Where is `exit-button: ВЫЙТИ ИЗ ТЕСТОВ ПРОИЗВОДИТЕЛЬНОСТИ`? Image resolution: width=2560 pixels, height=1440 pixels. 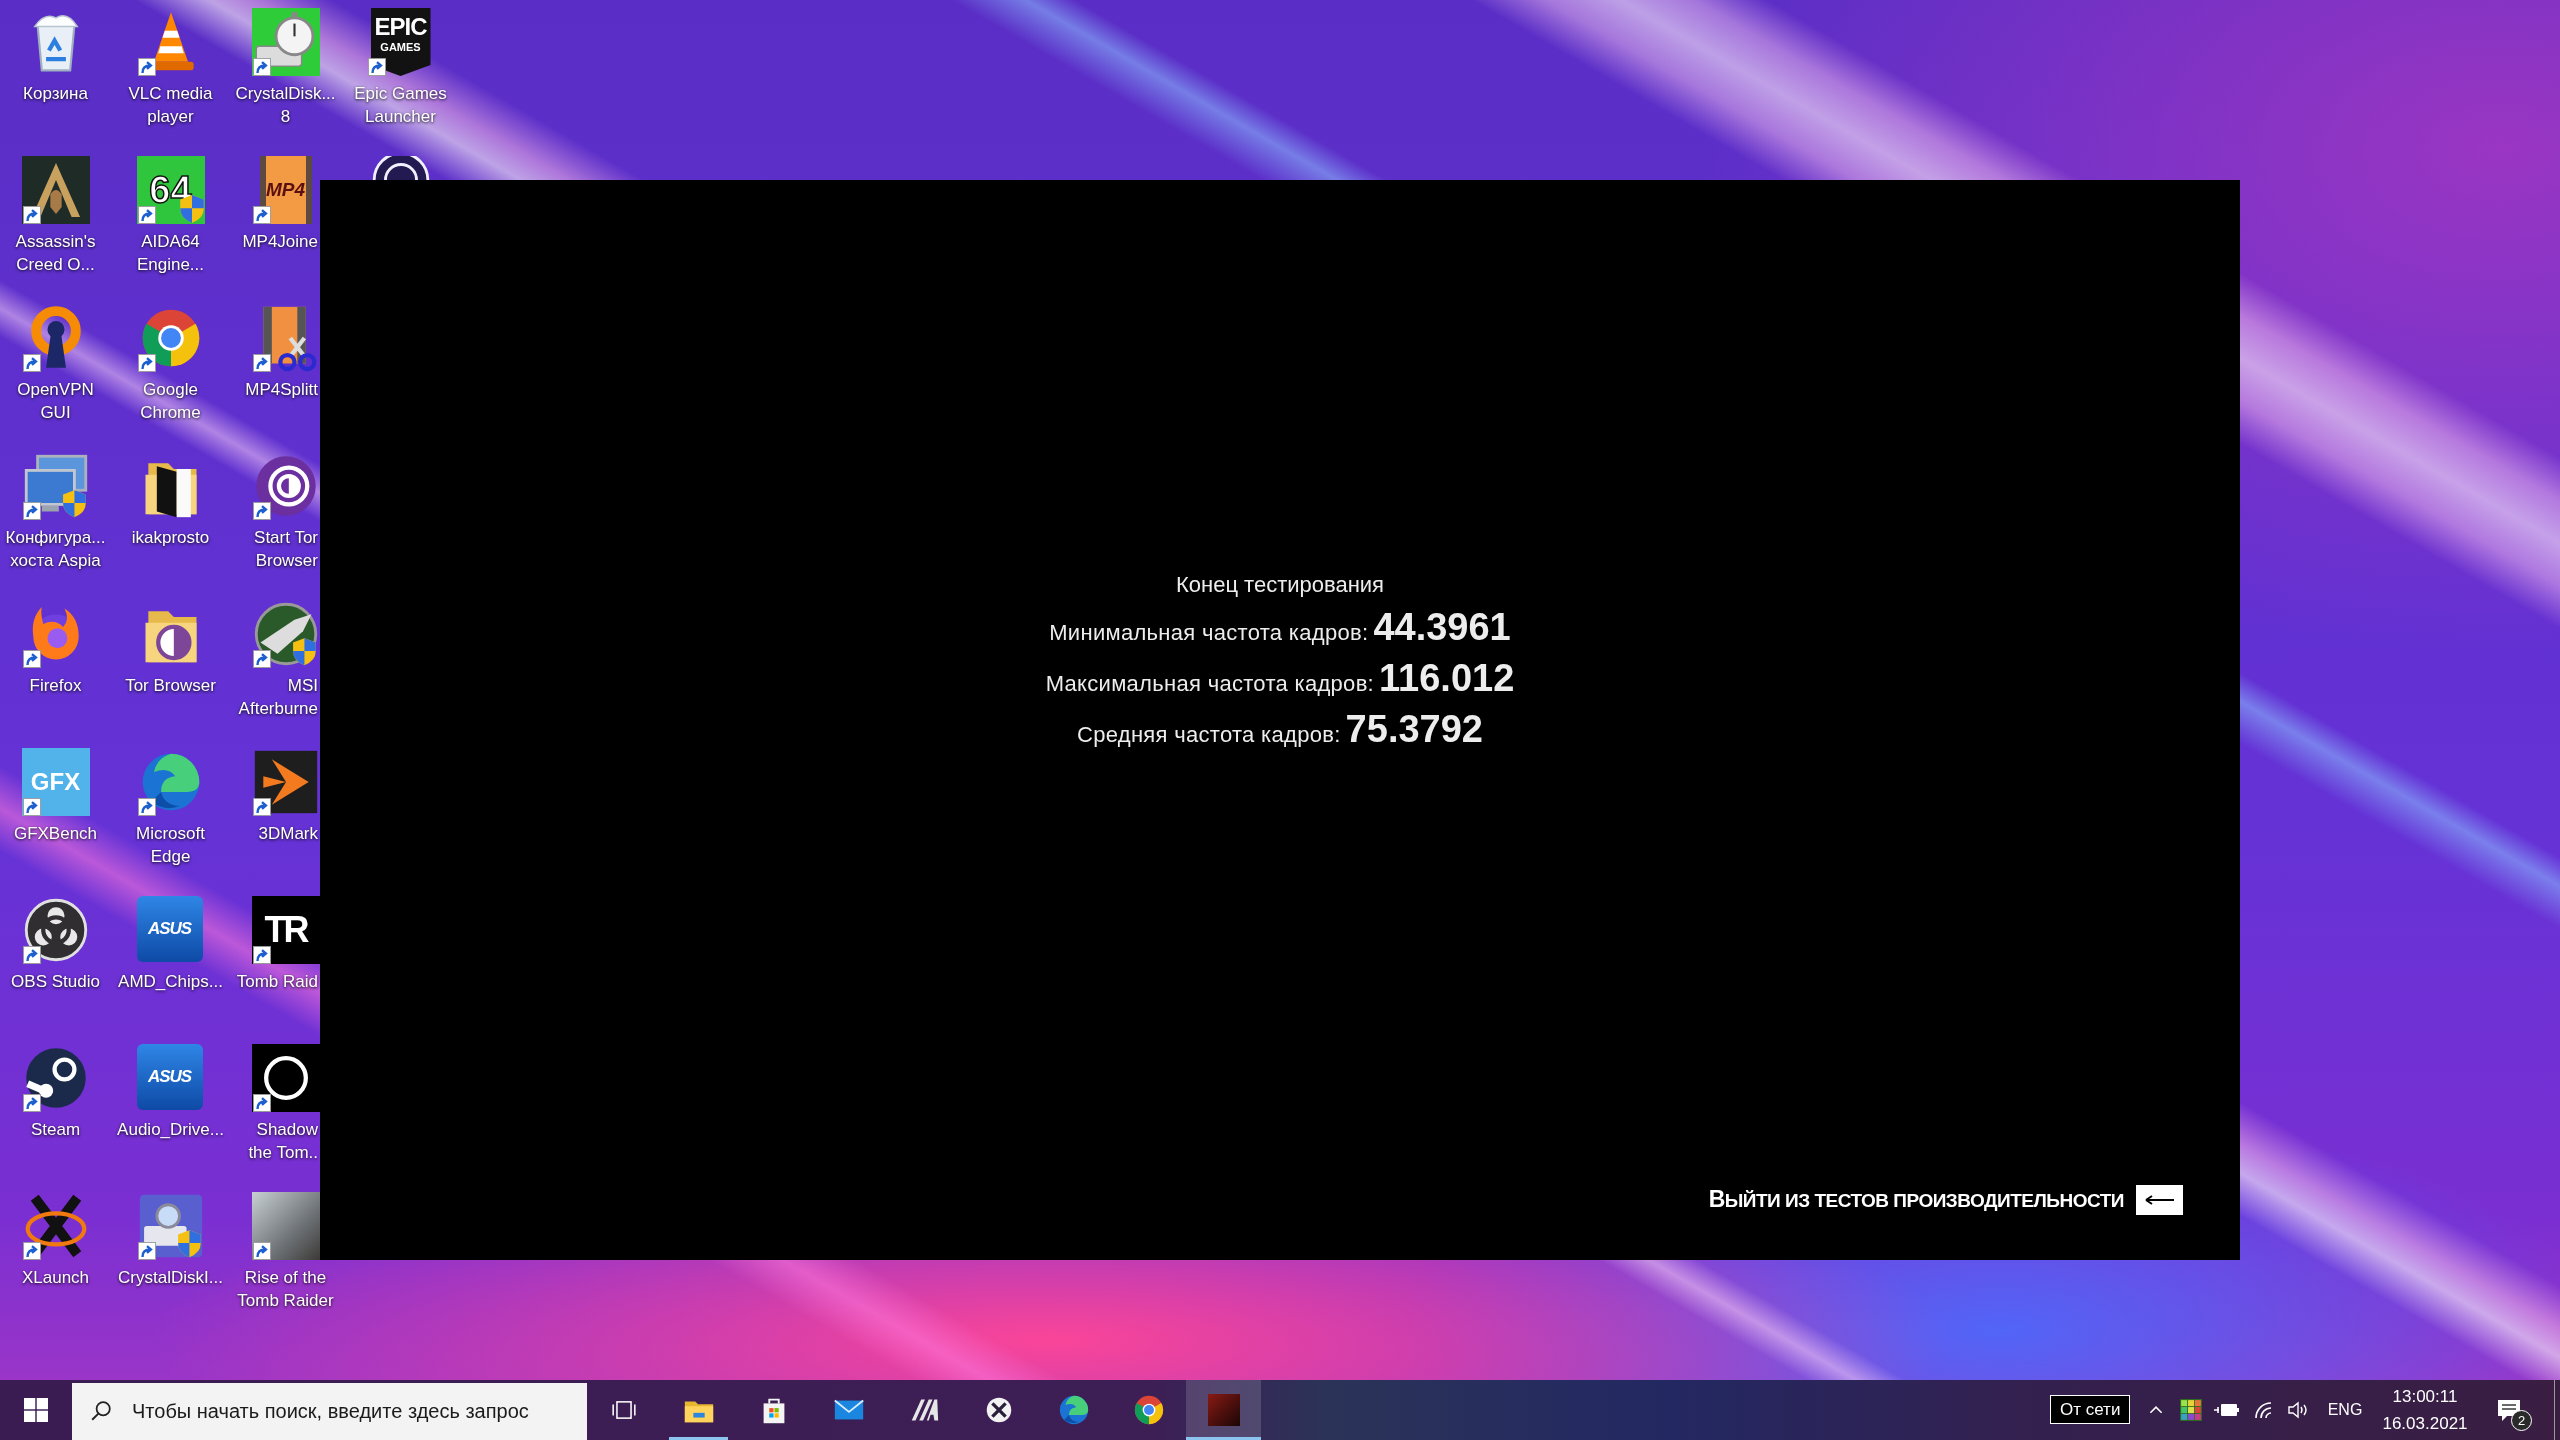
exit-button: ВЫЙТИ ИЗ ТЕСТОВ ПРОИЗВОДИТЕЛЬНОСТИ is located at coordinates (1945, 1200).